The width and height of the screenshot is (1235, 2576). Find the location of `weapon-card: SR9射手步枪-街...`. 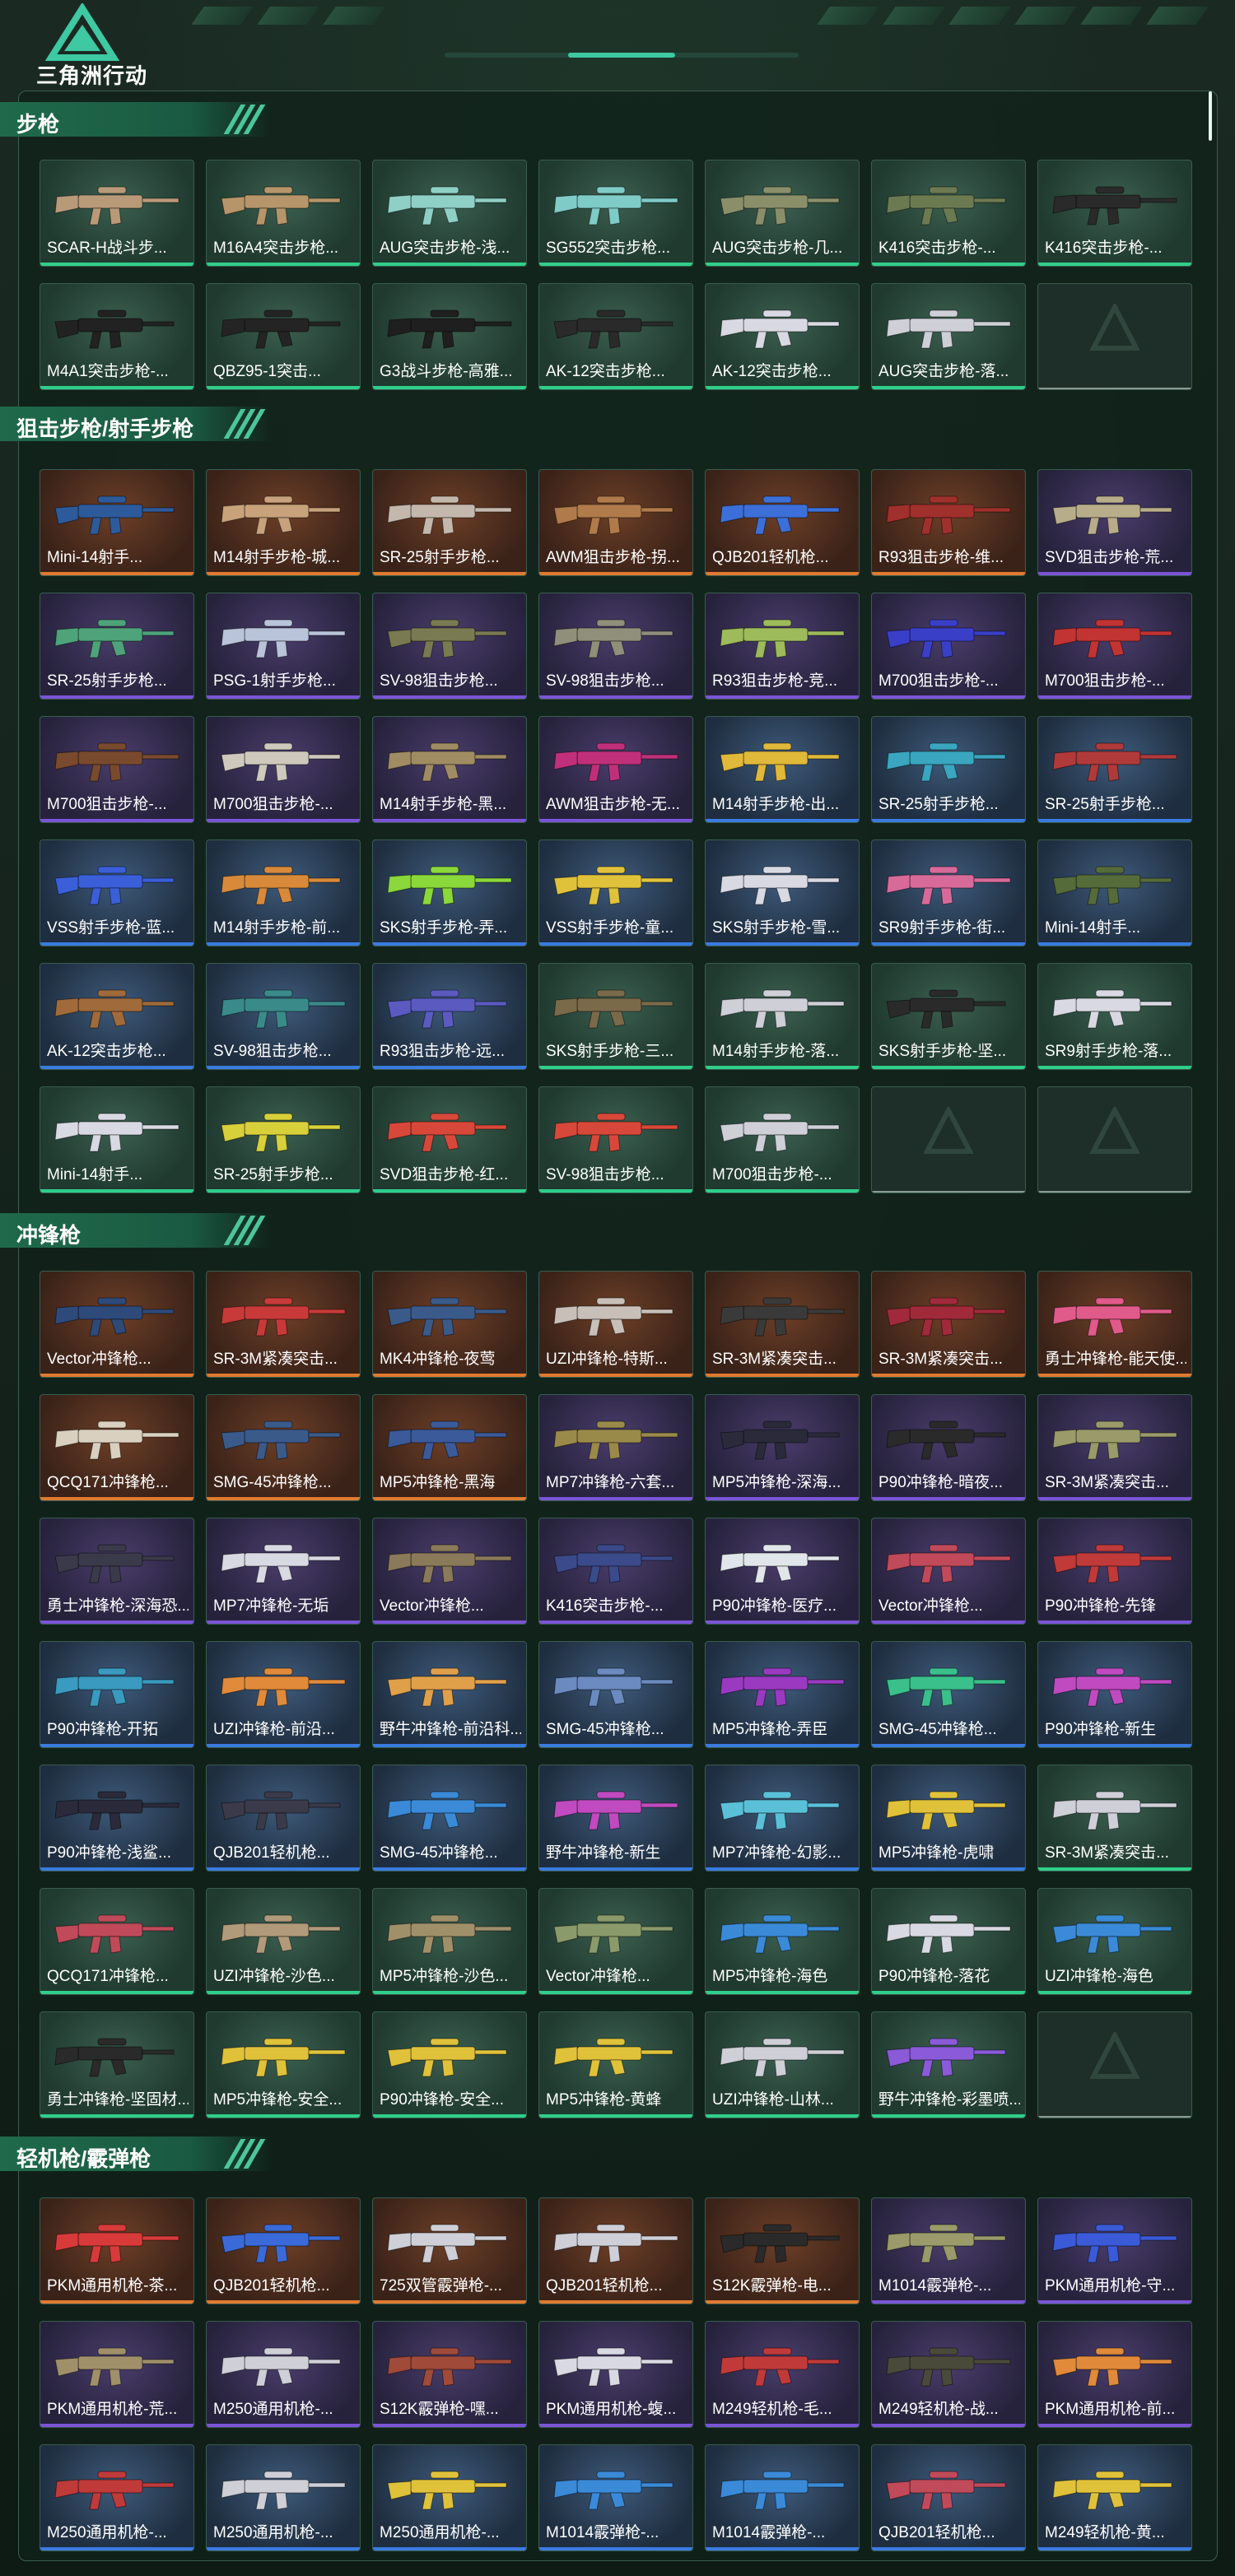

weapon-card: SR9射手步枪-街... is located at coordinates (948, 892).